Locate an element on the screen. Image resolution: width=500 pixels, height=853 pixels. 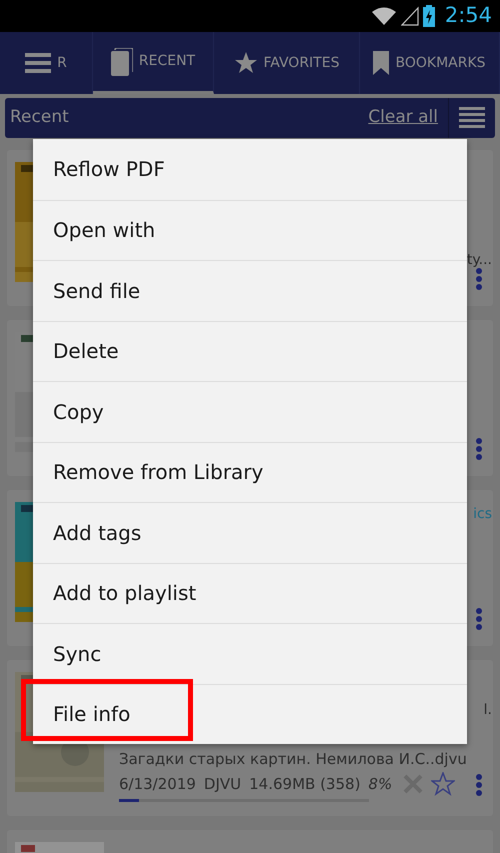
menu-item: Delete is located at coordinates (250, 350).